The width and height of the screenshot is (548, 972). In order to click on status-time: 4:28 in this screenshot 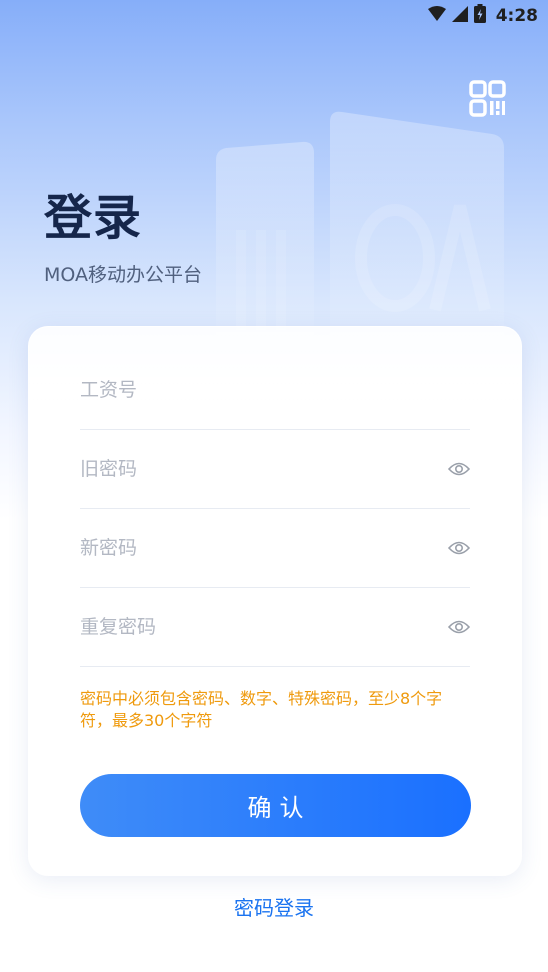, I will do `click(516, 15)`.